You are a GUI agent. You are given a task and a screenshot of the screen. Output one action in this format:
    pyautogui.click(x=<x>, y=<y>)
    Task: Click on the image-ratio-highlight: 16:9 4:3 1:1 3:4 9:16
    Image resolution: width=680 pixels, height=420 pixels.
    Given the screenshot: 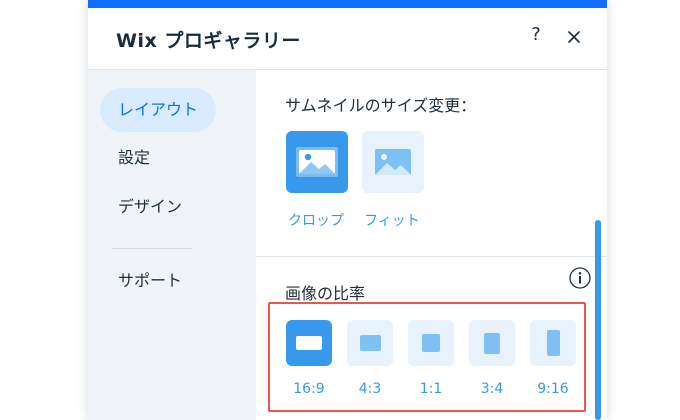 What is the action you would take?
    pyautogui.click(x=427, y=357)
    